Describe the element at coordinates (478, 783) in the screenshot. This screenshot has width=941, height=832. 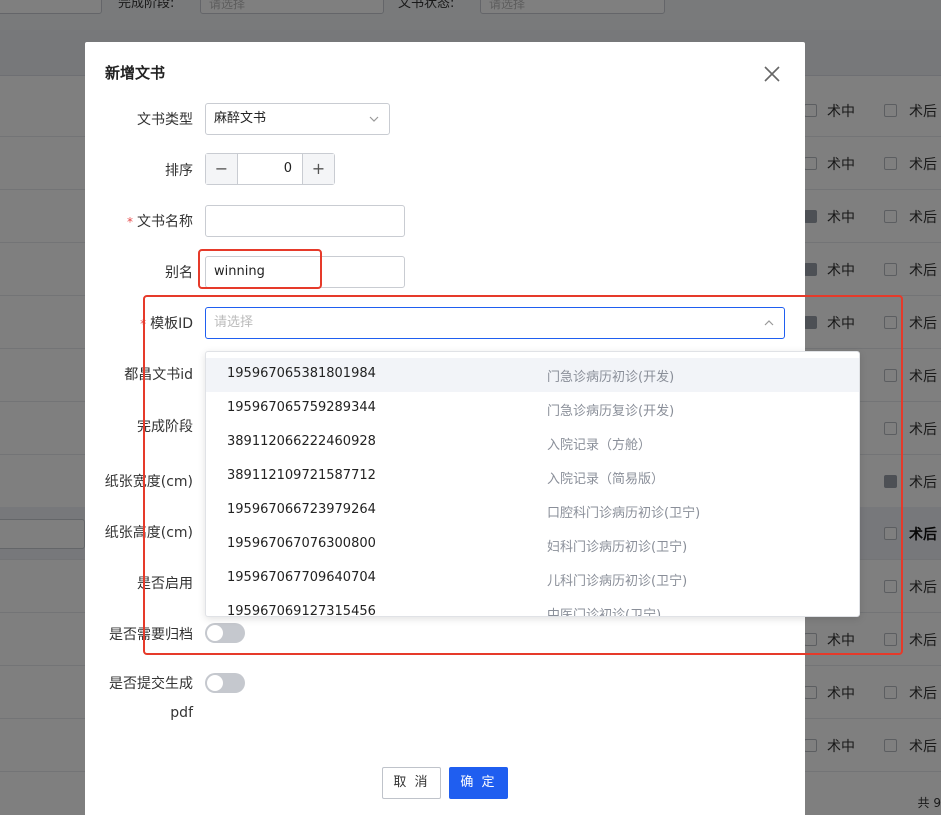
I see `confirm-button: 确 定` at that location.